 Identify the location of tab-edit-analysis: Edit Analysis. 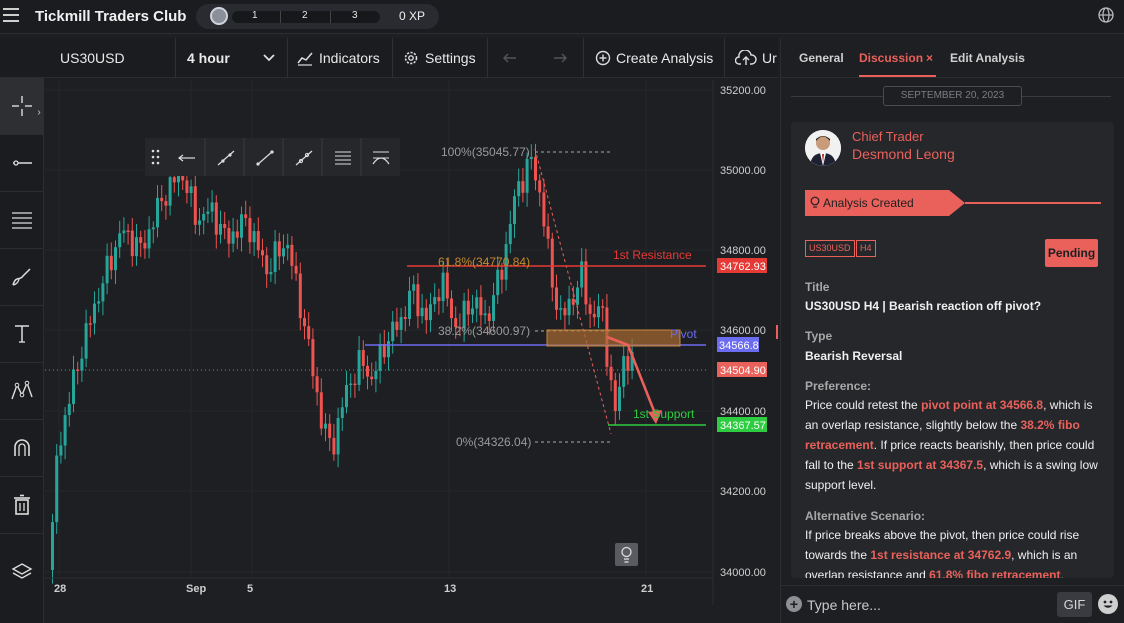
(987, 58).